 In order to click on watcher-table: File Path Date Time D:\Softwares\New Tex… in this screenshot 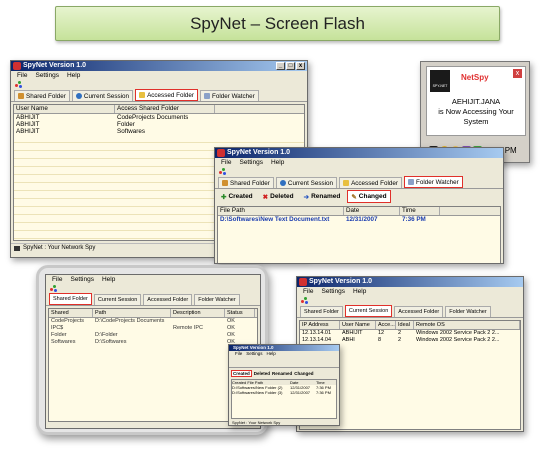, I will do `click(359, 234)`.